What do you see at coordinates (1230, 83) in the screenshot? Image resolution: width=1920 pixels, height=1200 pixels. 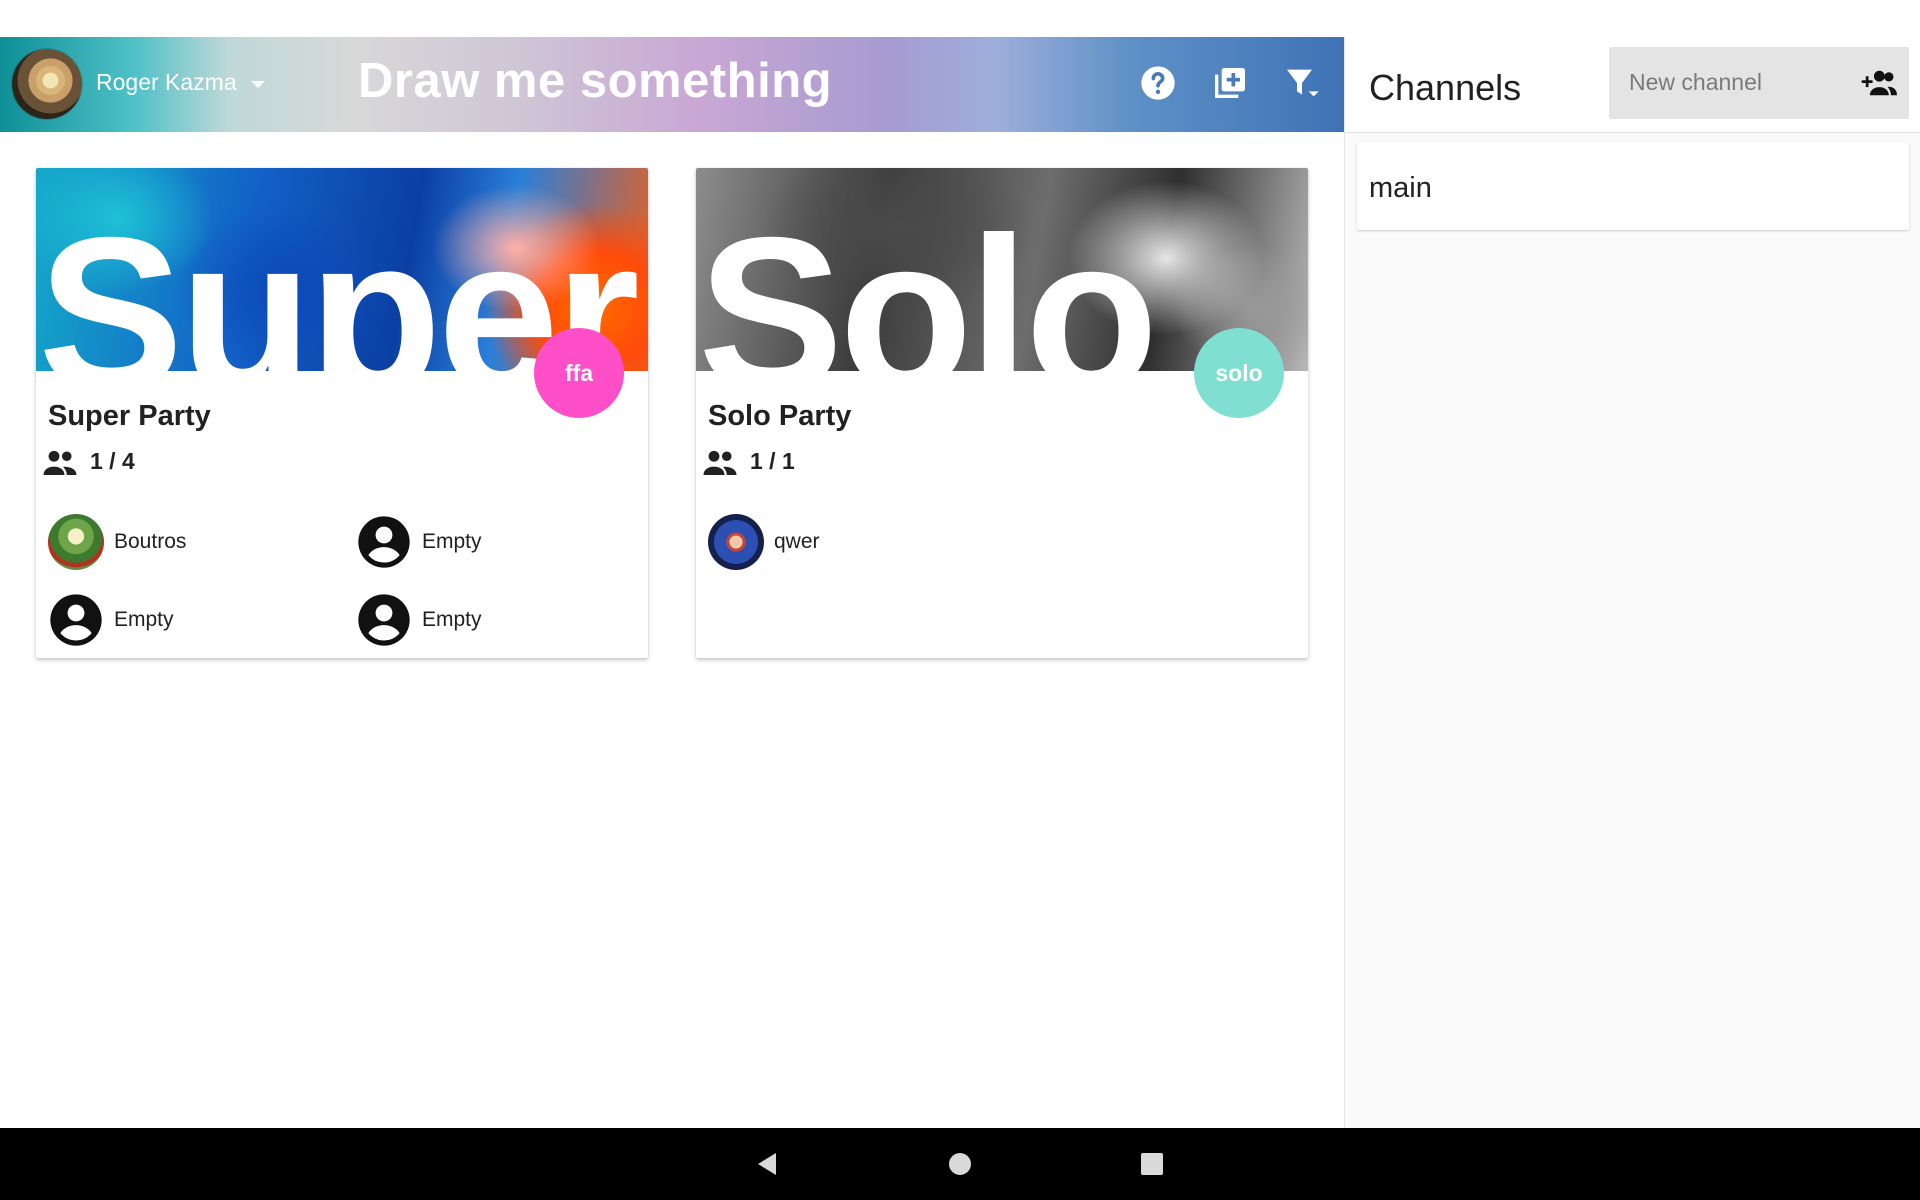 I see `add-box-icon` at bounding box center [1230, 83].